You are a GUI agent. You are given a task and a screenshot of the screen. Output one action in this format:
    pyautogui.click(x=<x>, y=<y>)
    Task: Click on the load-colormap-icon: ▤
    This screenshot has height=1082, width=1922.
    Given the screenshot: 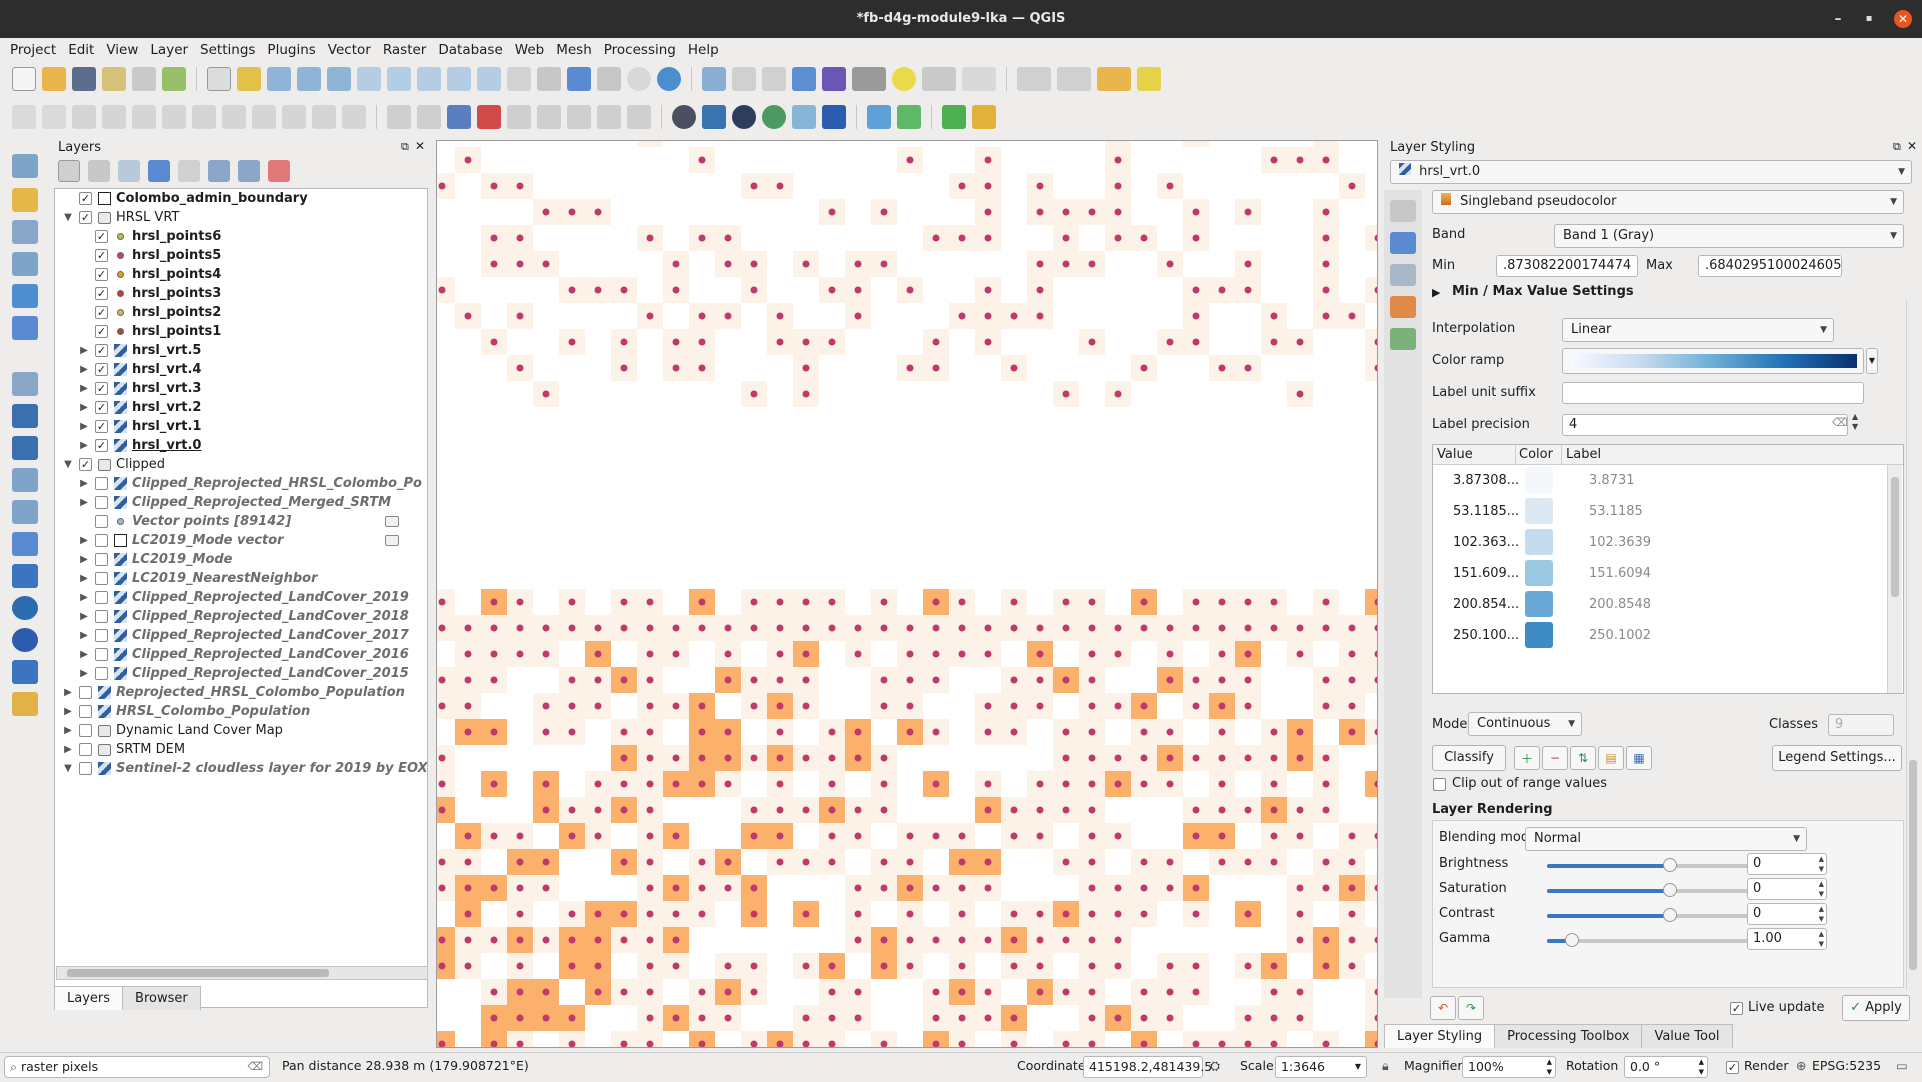 What is the action you would take?
    pyautogui.click(x=1611, y=758)
    